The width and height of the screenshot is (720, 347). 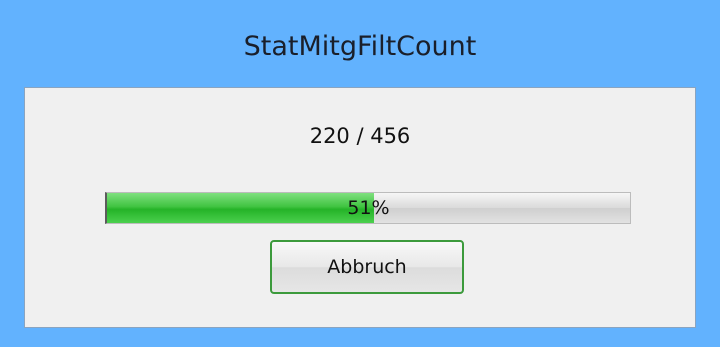 I want to click on progress-percent-label: 51%, so click(x=368, y=208).